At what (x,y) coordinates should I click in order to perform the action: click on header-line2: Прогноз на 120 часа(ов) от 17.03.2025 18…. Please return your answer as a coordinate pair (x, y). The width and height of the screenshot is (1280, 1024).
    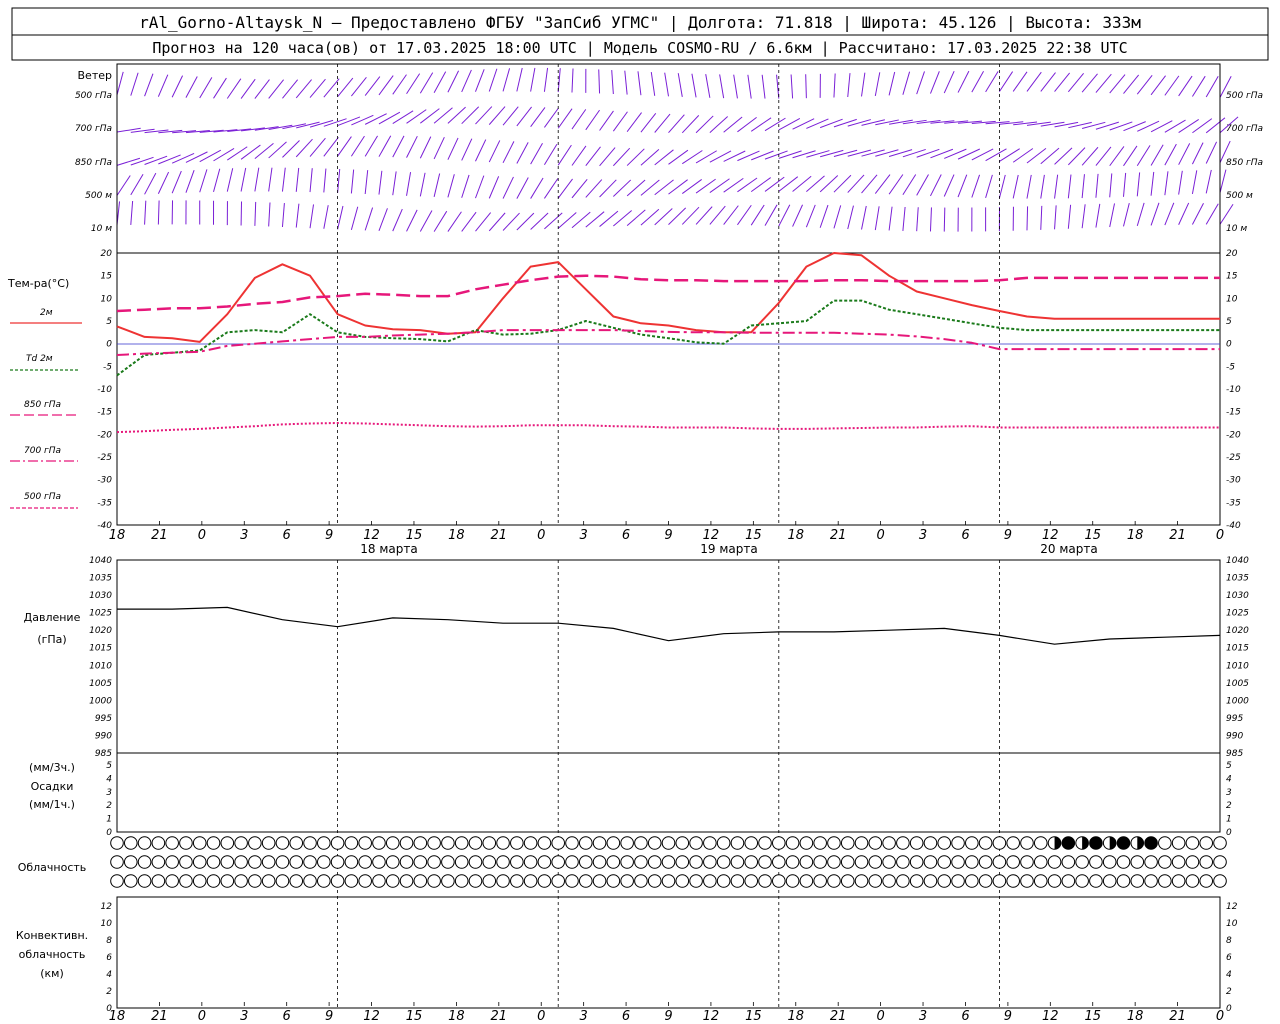
    Looking at the image, I should click on (639, 48).